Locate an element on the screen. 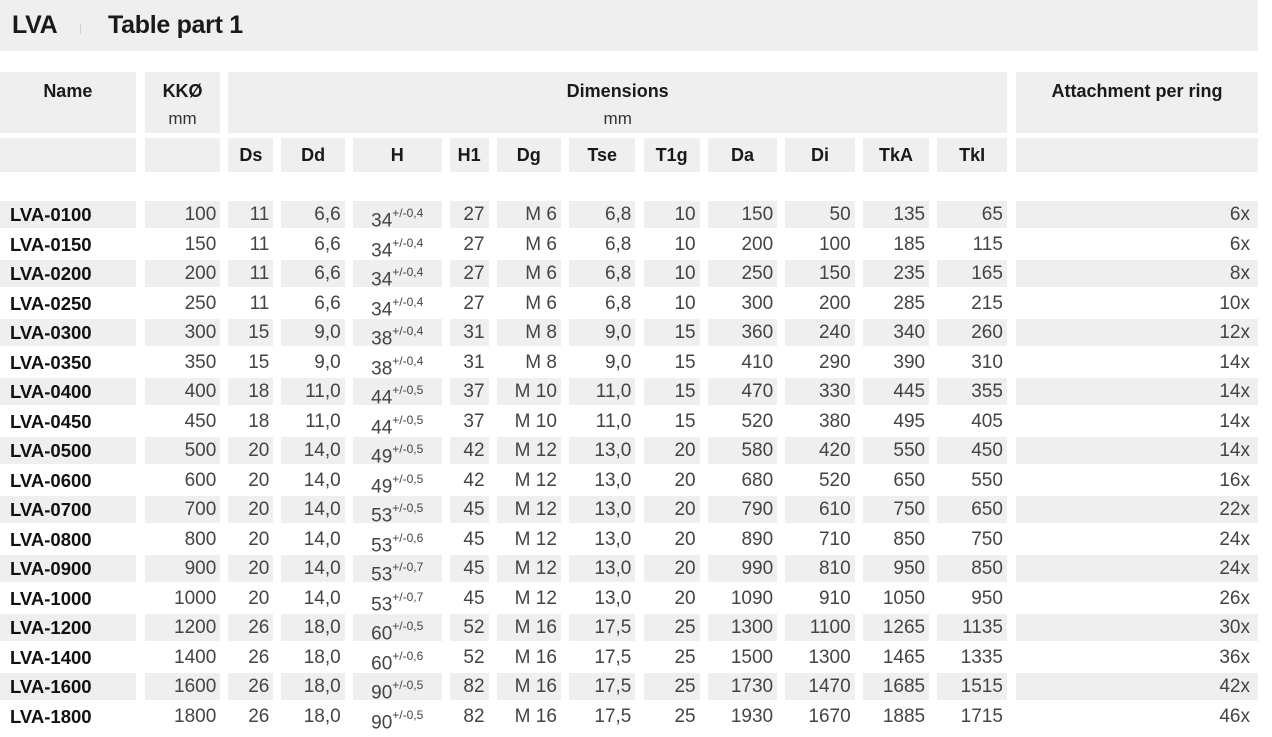  cell-tki: 260 is located at coordinates (972, 333).